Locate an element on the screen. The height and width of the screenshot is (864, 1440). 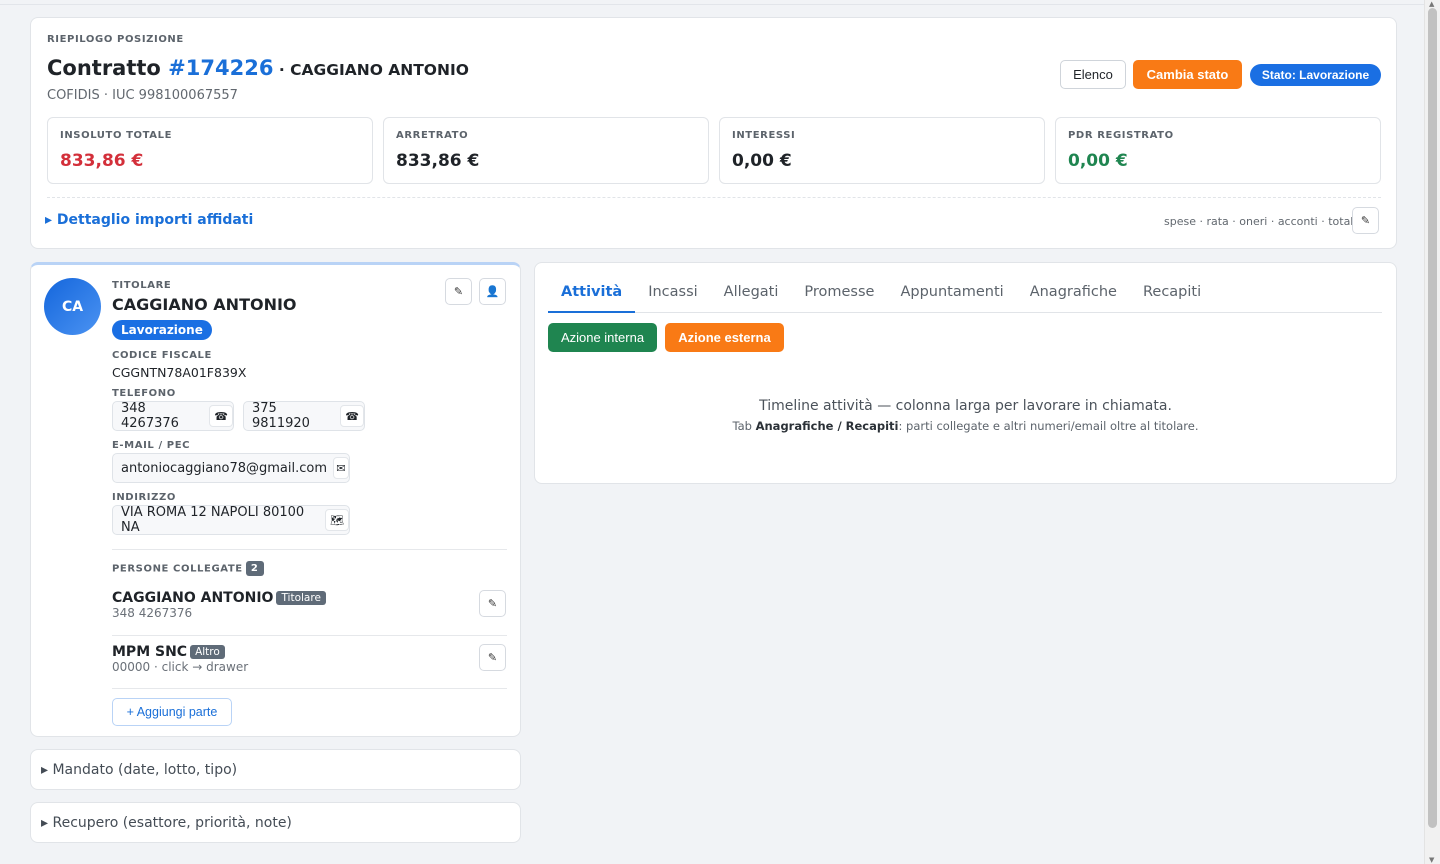
phone-number: 348 4267376 is located at coordinates (150, 416).